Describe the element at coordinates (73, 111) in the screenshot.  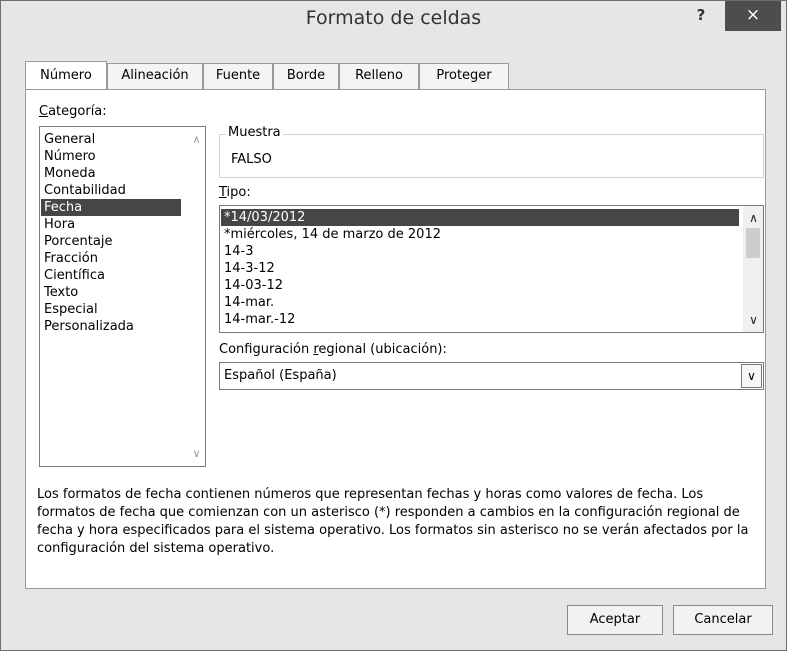
I see `category-label: Categoría:` at that location.